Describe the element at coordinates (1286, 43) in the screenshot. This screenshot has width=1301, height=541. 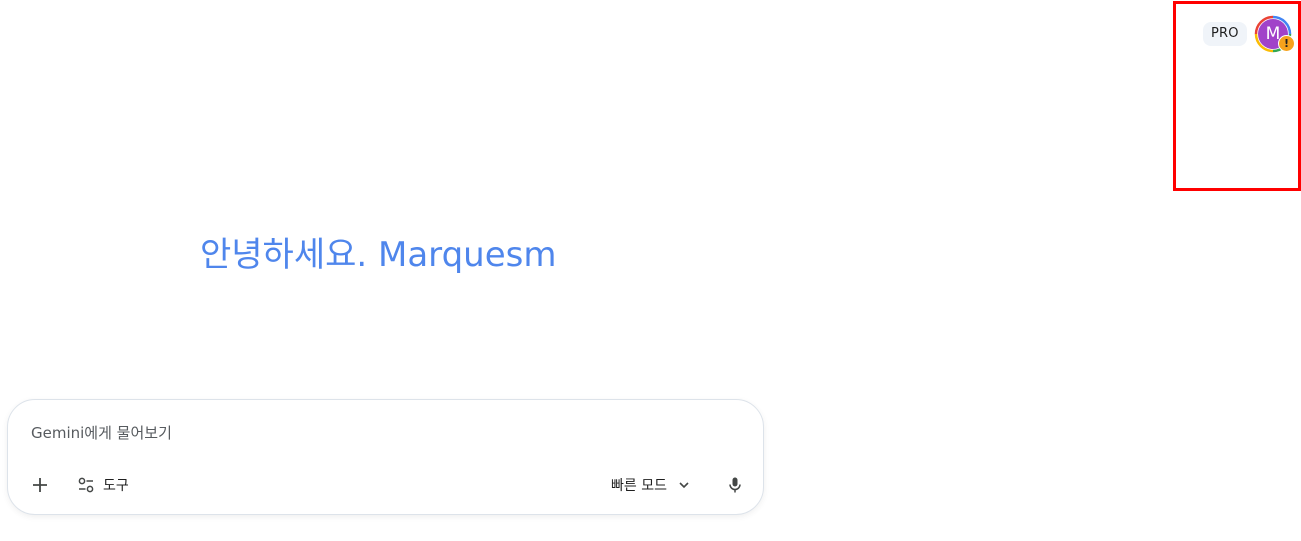
I see `warning-badge-icon: !` at that location.